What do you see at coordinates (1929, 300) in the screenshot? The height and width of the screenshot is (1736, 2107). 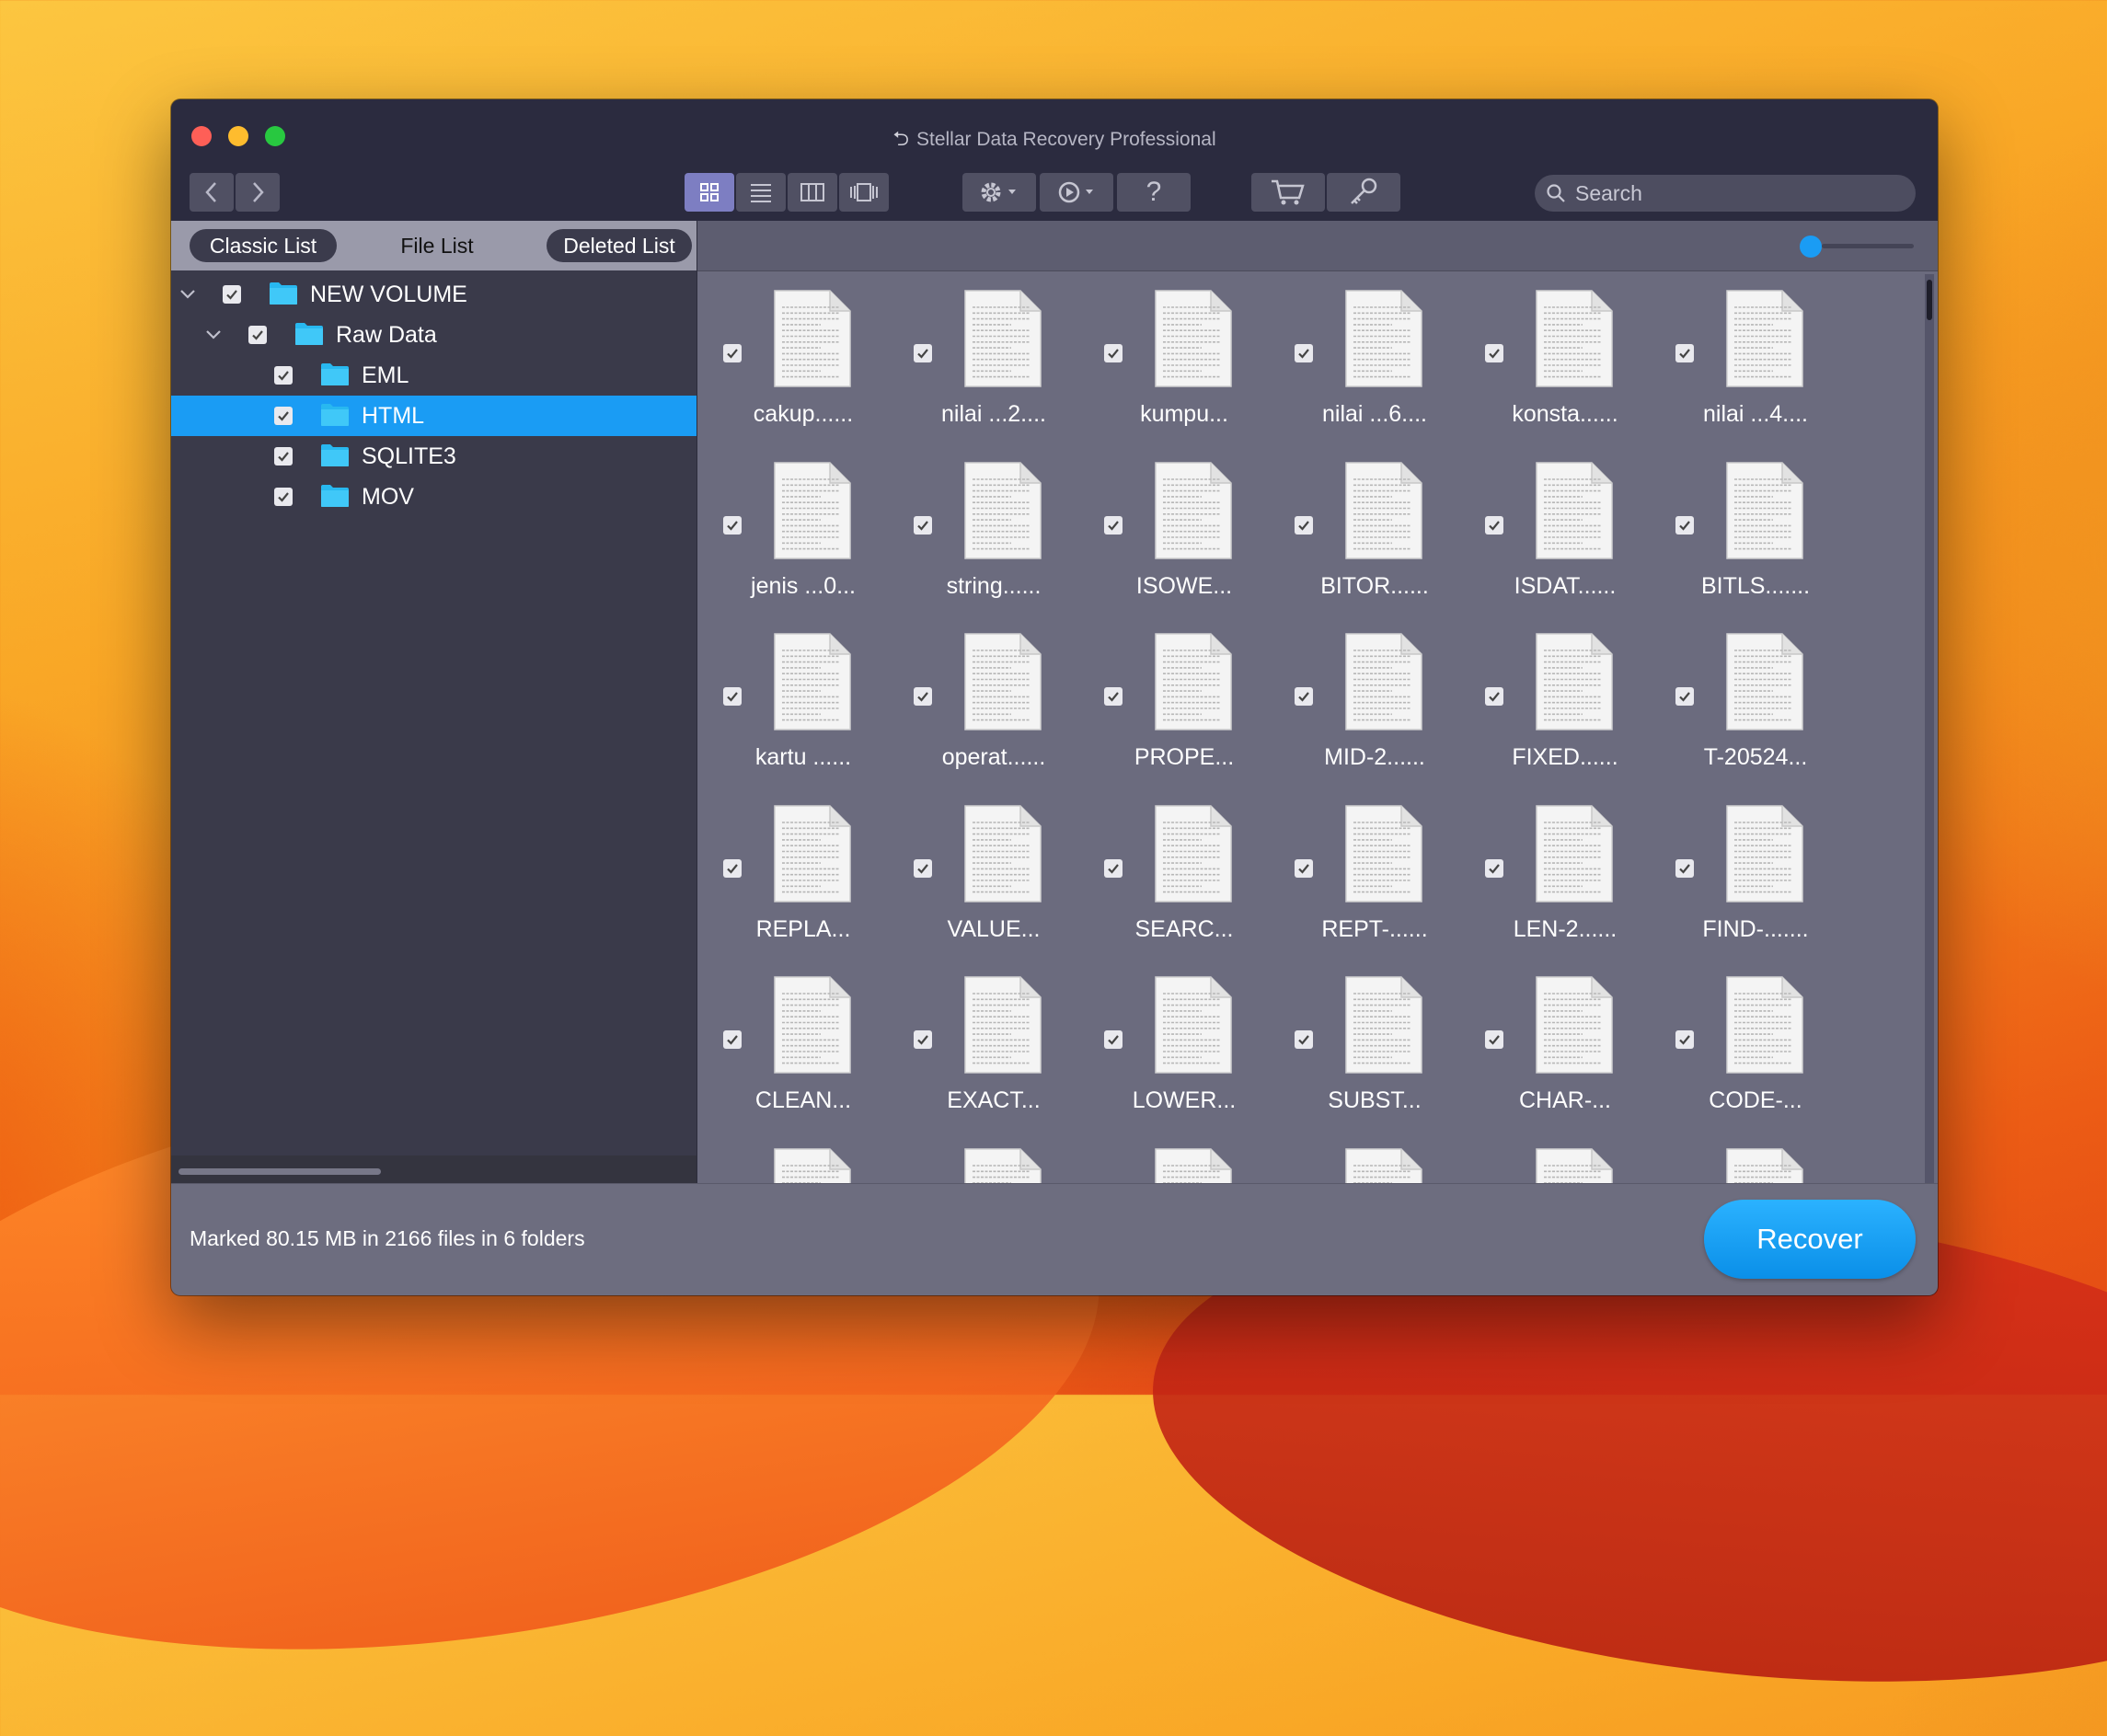 I see `vertical-scroll-thumb` at bounding box center [1929, 300].